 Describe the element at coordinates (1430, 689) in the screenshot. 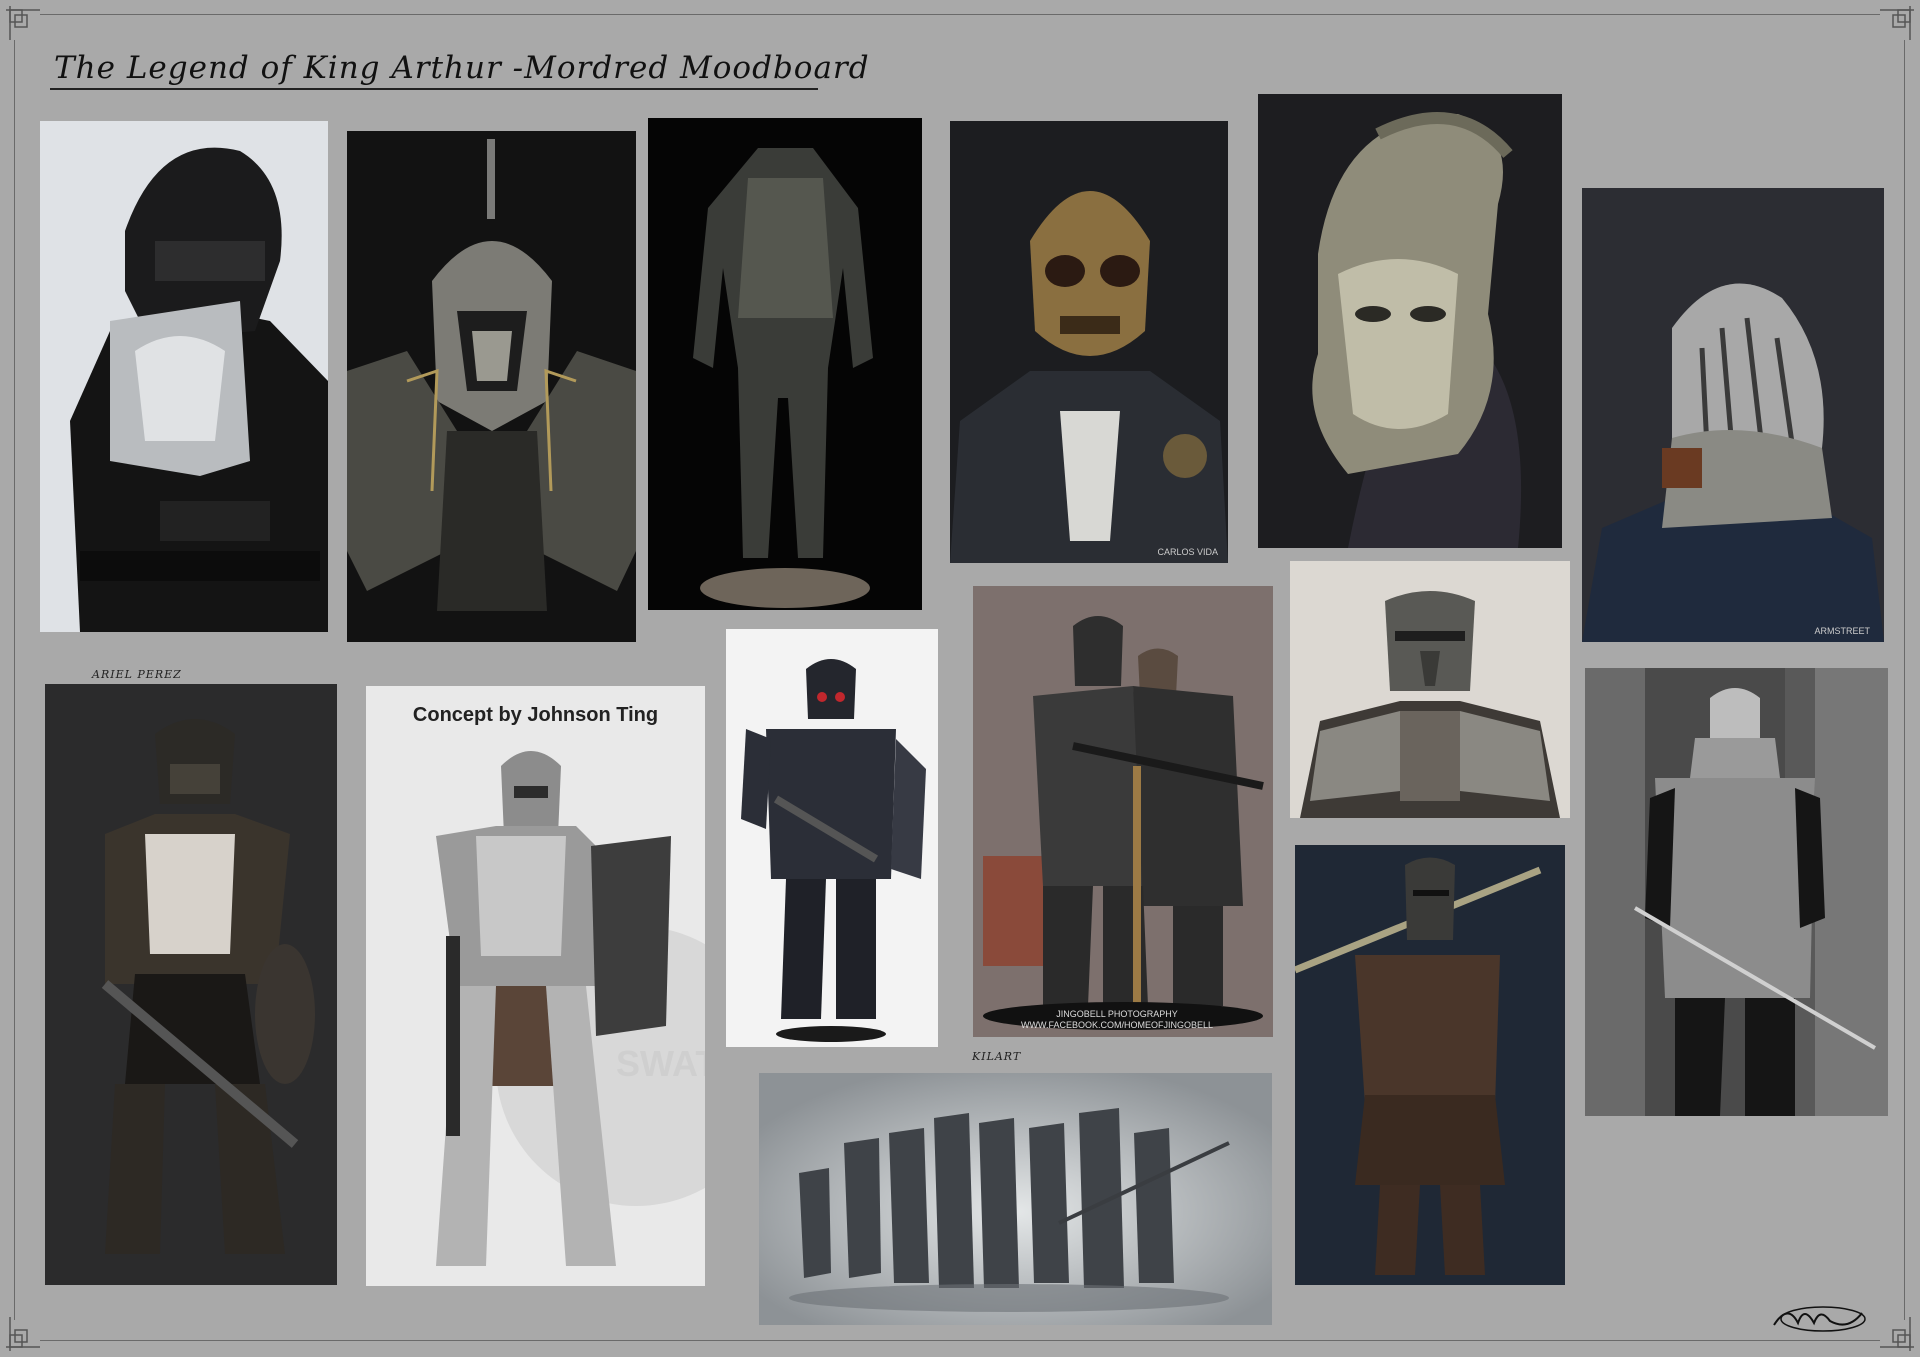

I see `moodboard-image-visored-helm` at that location.